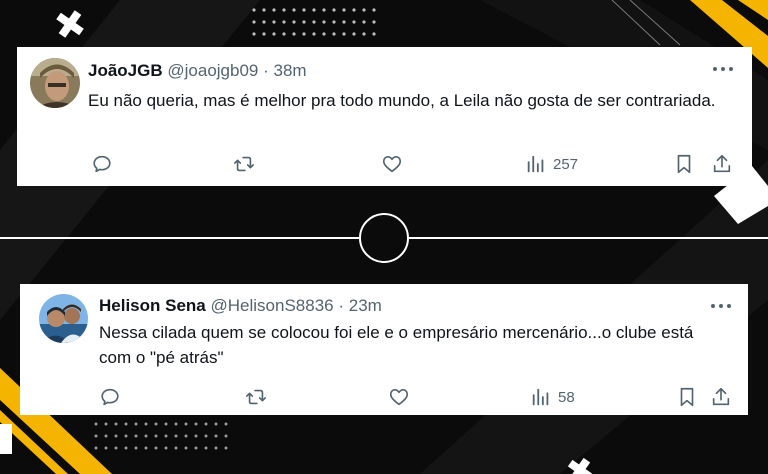  Describe the element at coordinates (384, 398) in the screenshot. I see `action-bar: 58` at that location.